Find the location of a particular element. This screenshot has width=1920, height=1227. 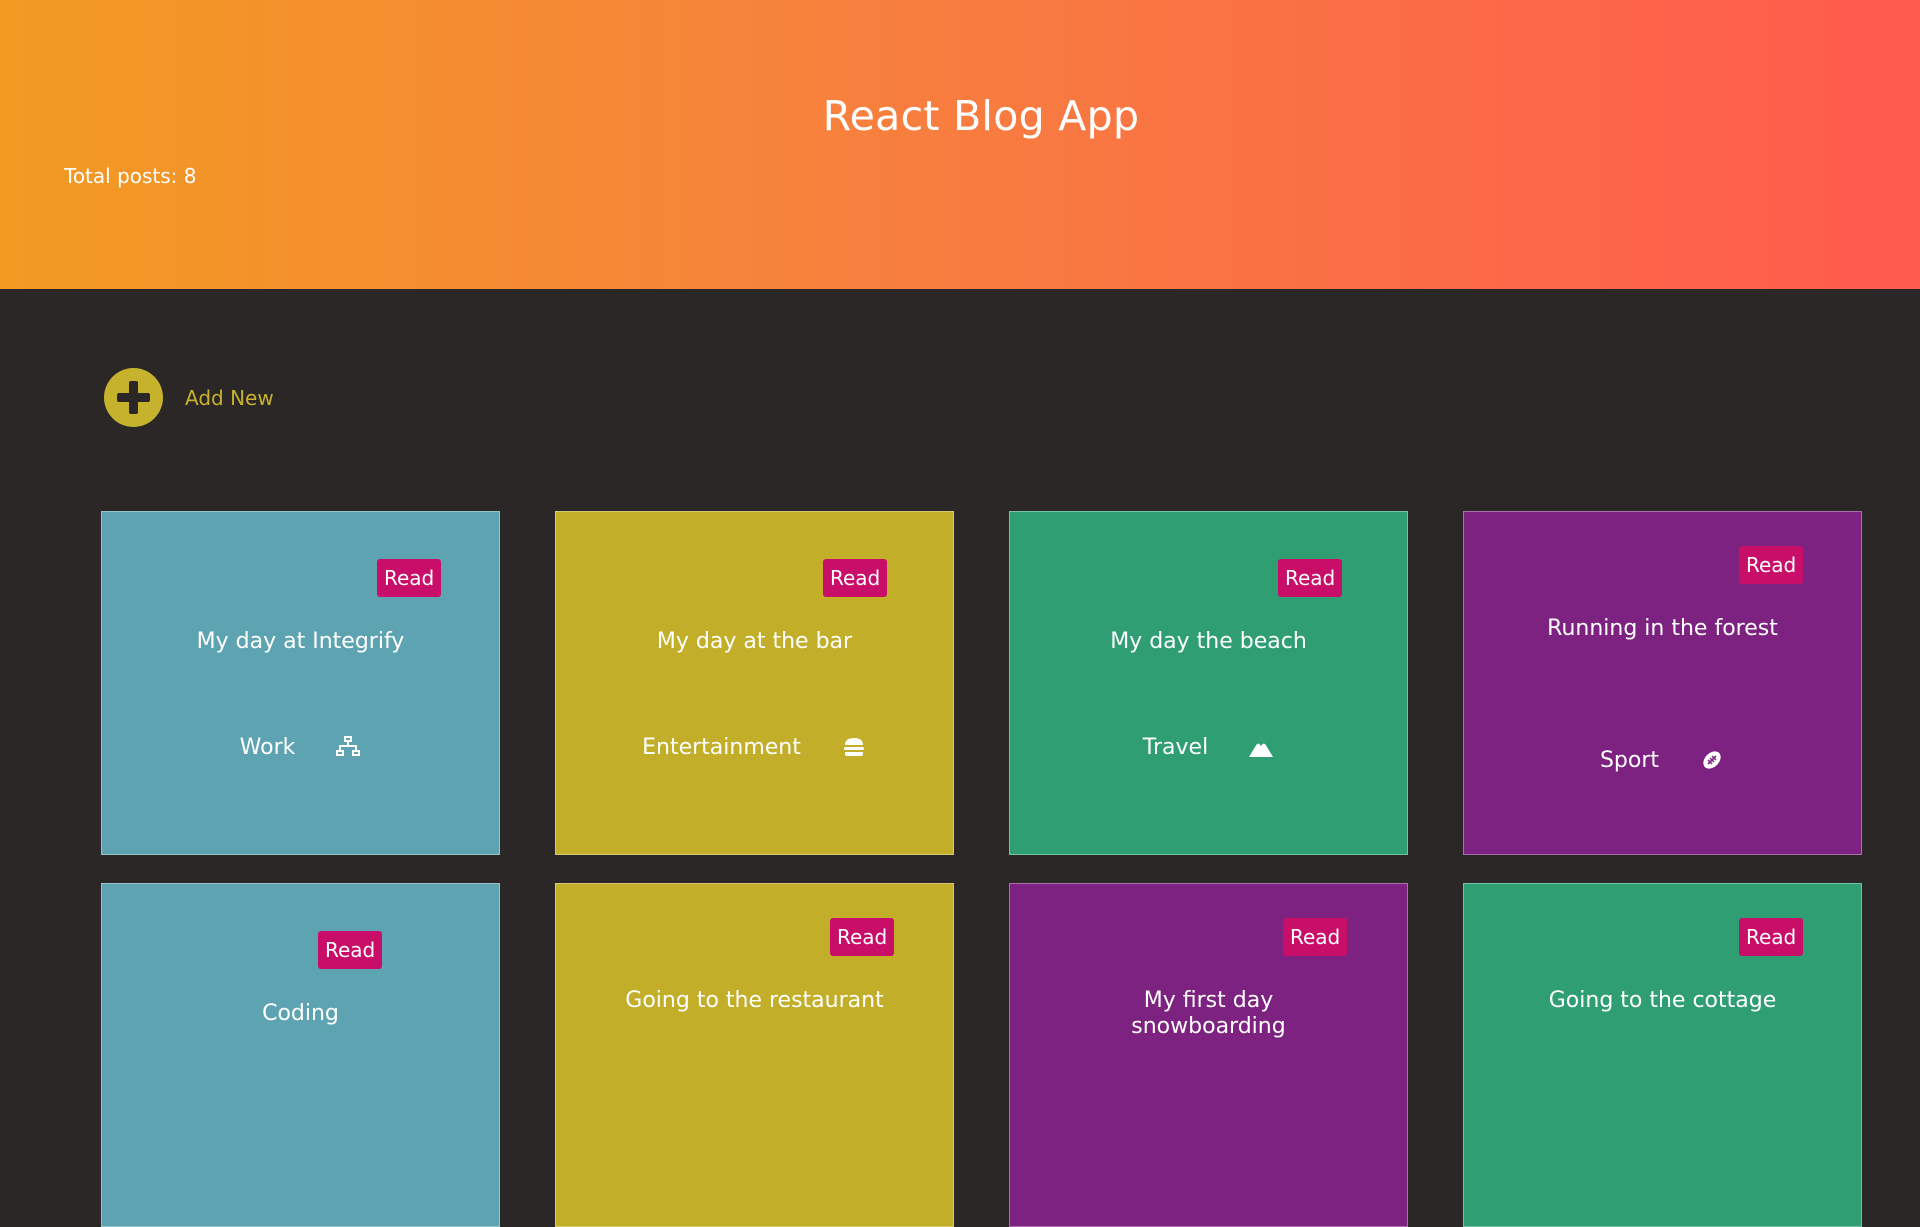

post-category-label: Entertainment is located at coordinates (721, 747).